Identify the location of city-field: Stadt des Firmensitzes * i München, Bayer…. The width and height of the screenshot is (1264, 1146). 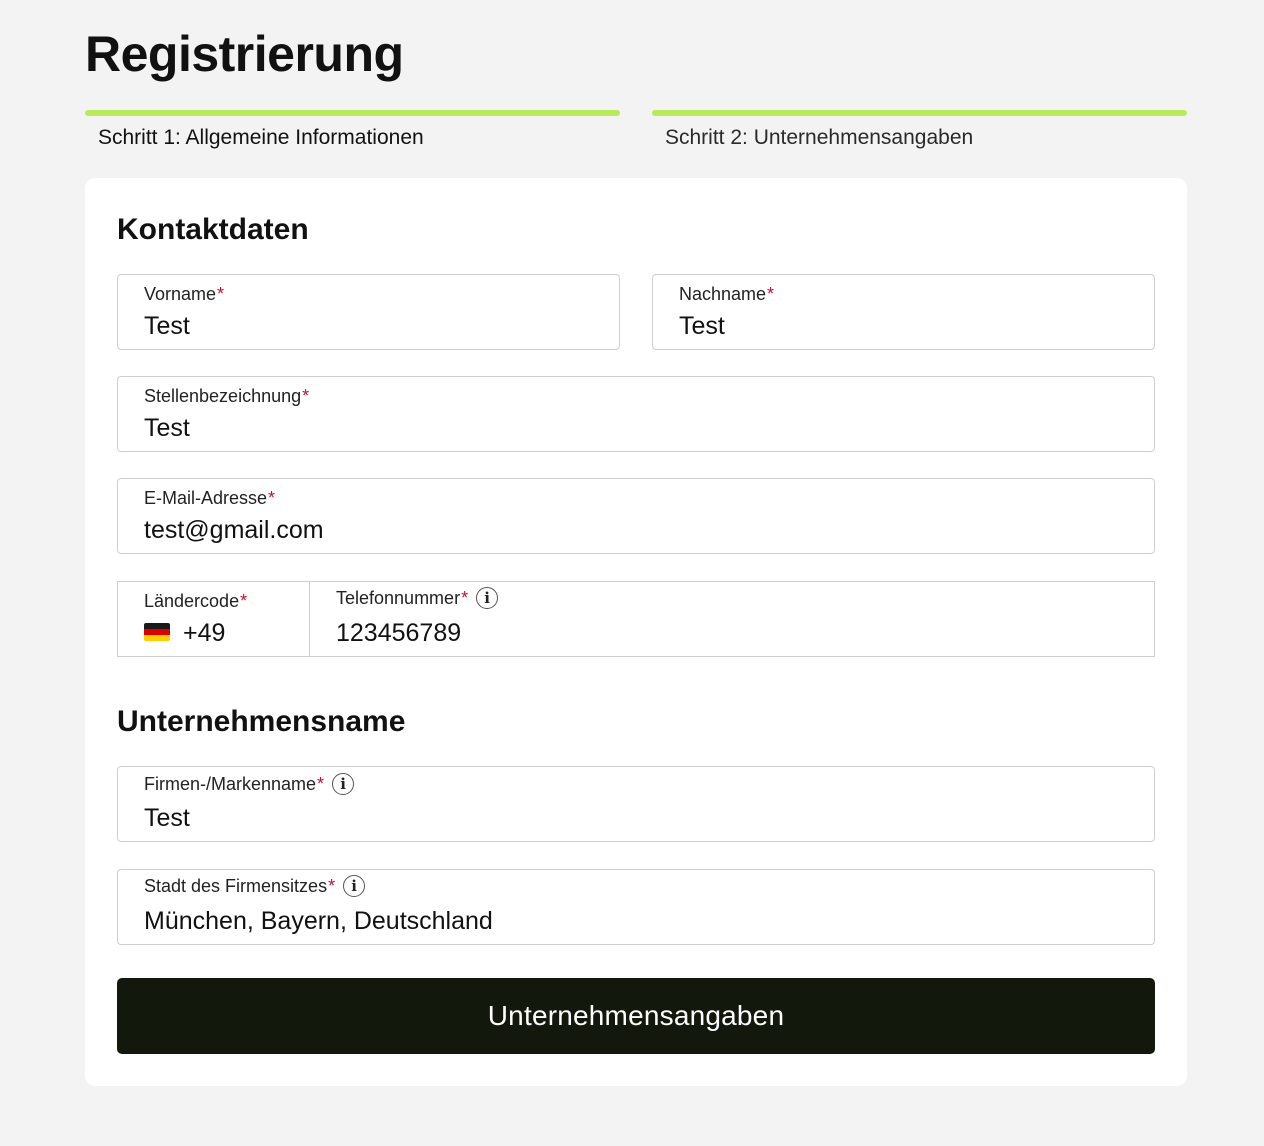
(636, 907).